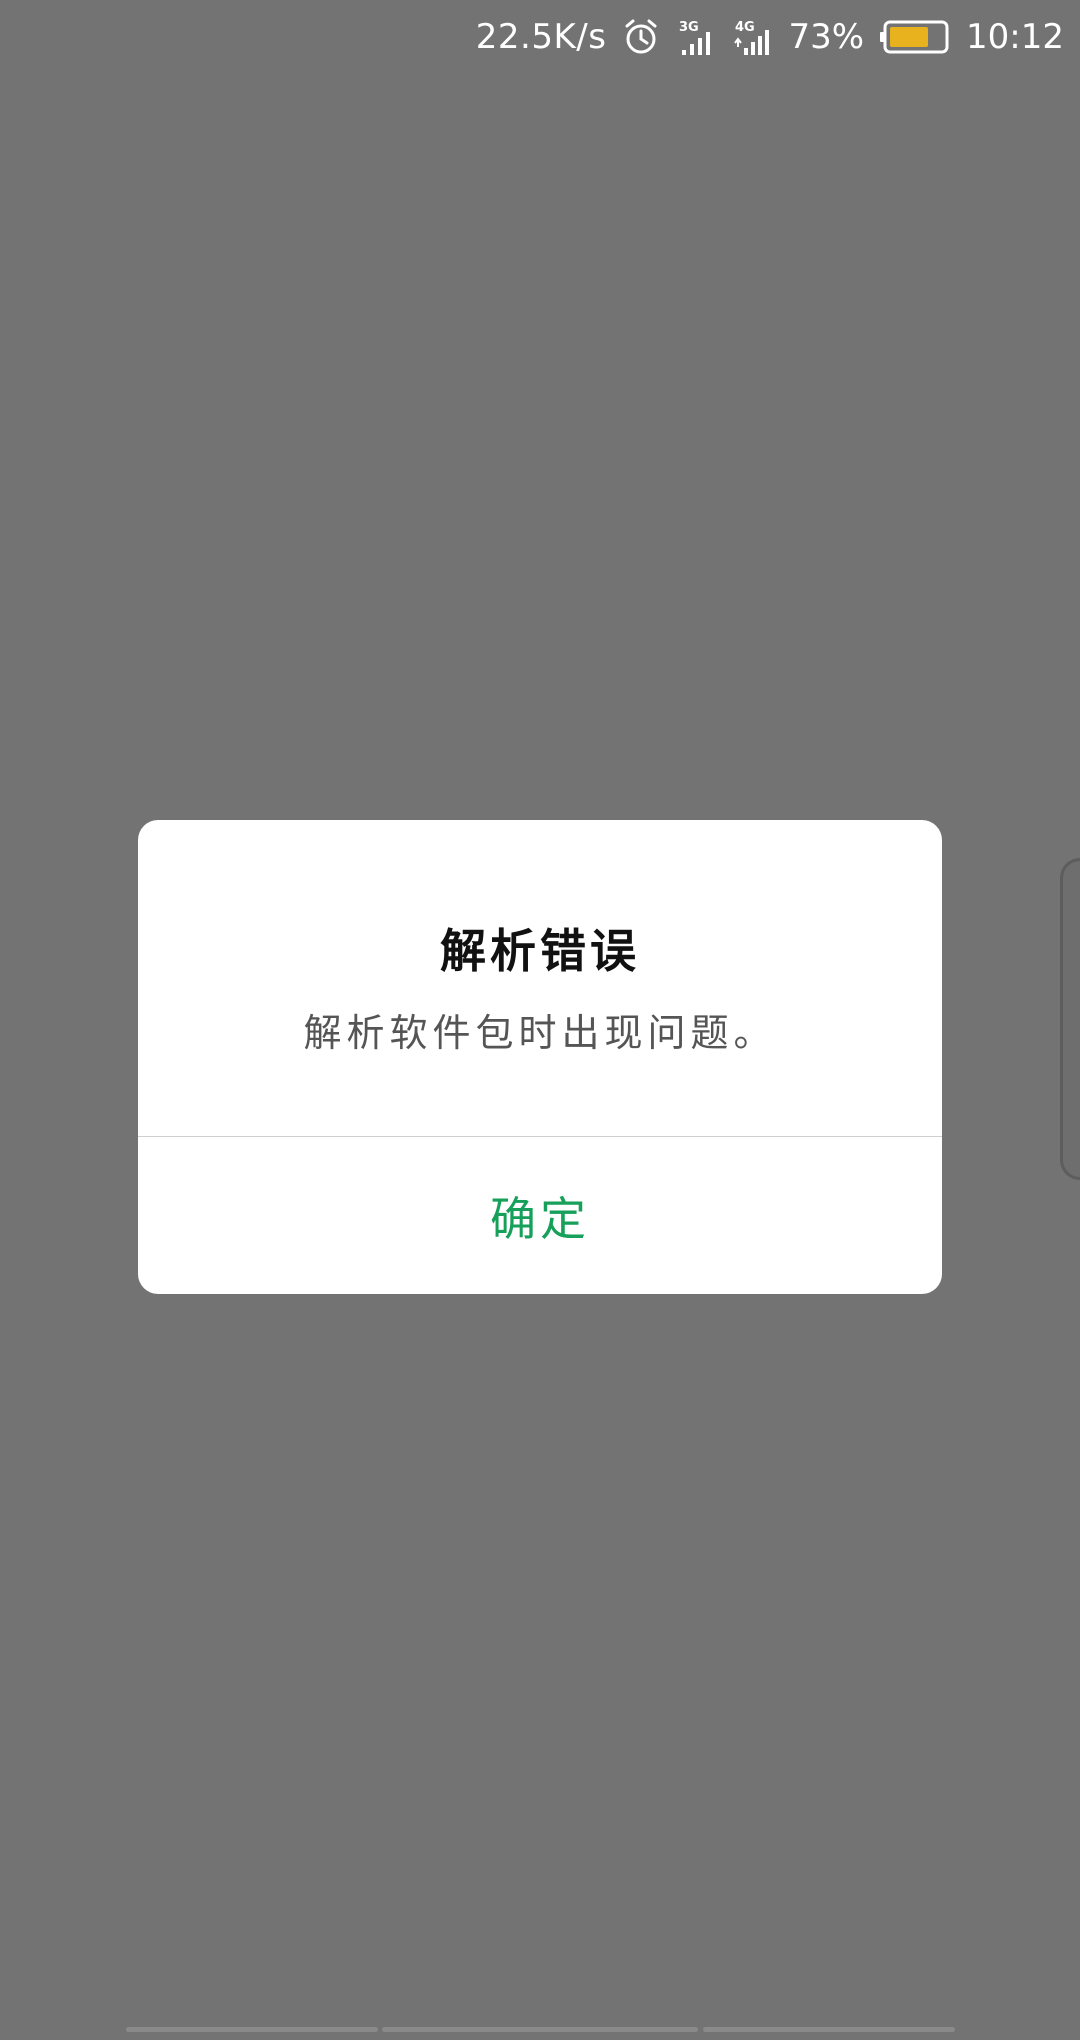  What do you see at coordinates (1015, 37) in the screenshot?
I see `clock: 10:12` at bounding box center [1015, 37].